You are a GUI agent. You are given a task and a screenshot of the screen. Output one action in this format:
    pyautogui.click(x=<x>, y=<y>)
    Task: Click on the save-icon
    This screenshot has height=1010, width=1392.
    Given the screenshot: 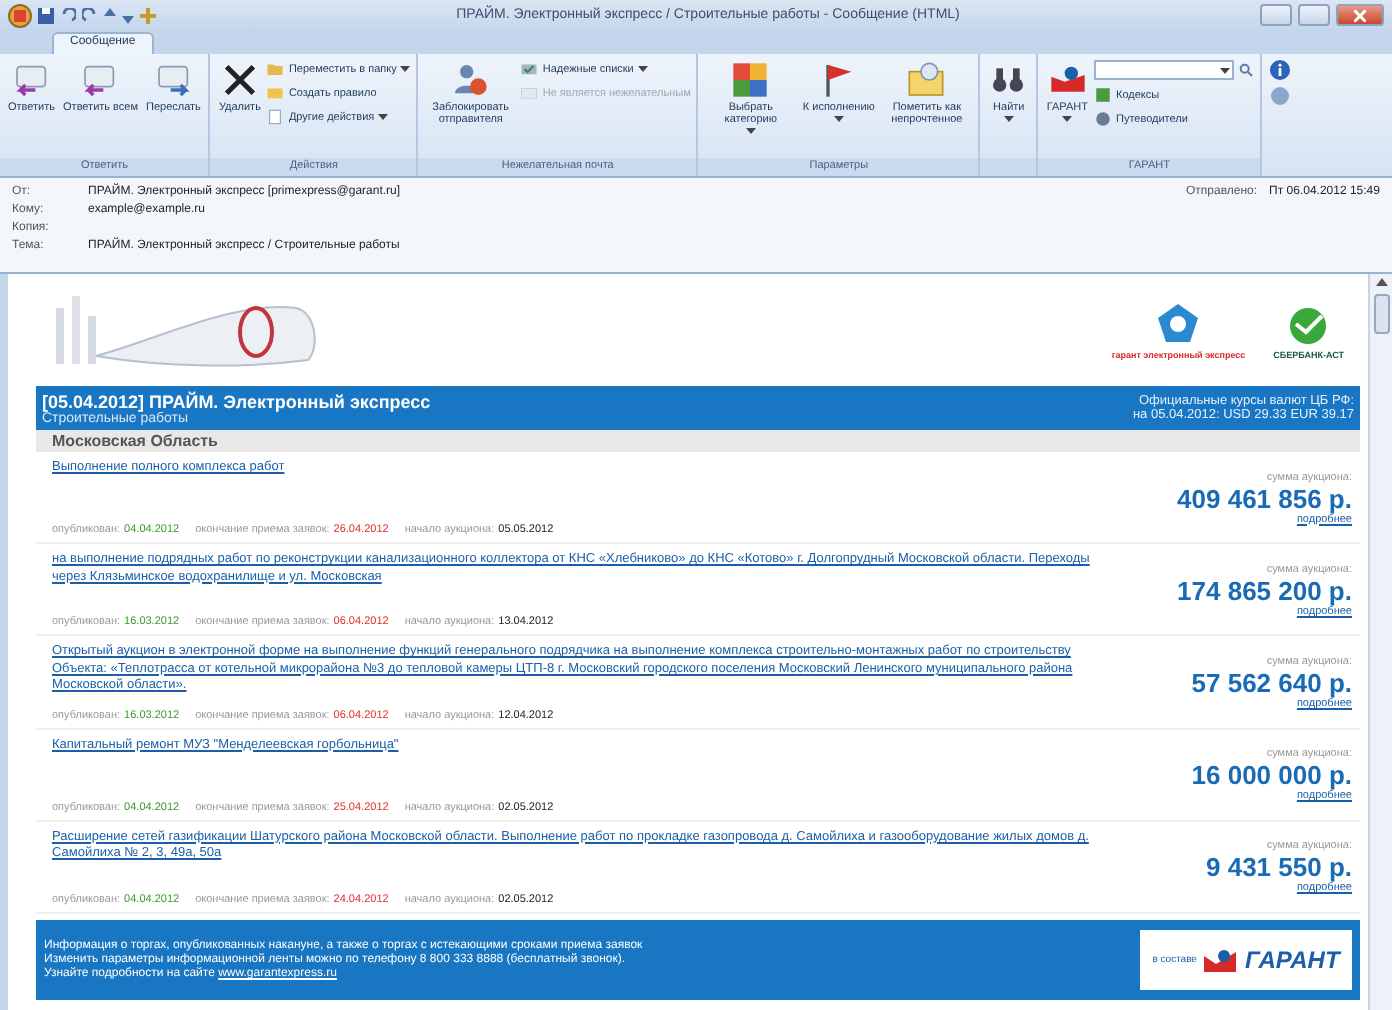 What is the action you would take?
    pyautogui.click(x=46, y=15)
    